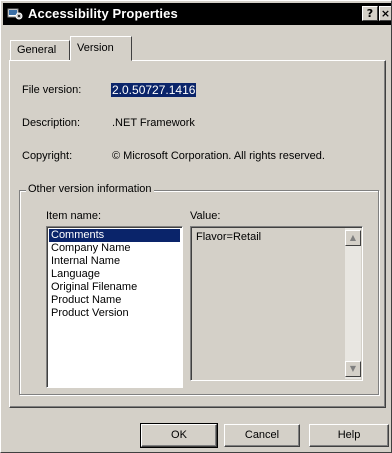 Image resolution: width=392 pixels, height=453 pixels. What do you see at coordinates (262, 435) in the screenshot?
I see `cancel-button: Cancel` at bounding box center [262, 435].